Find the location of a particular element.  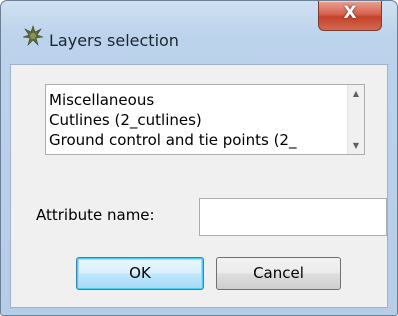

ok-button: OK is located at coordinates (140, 273).